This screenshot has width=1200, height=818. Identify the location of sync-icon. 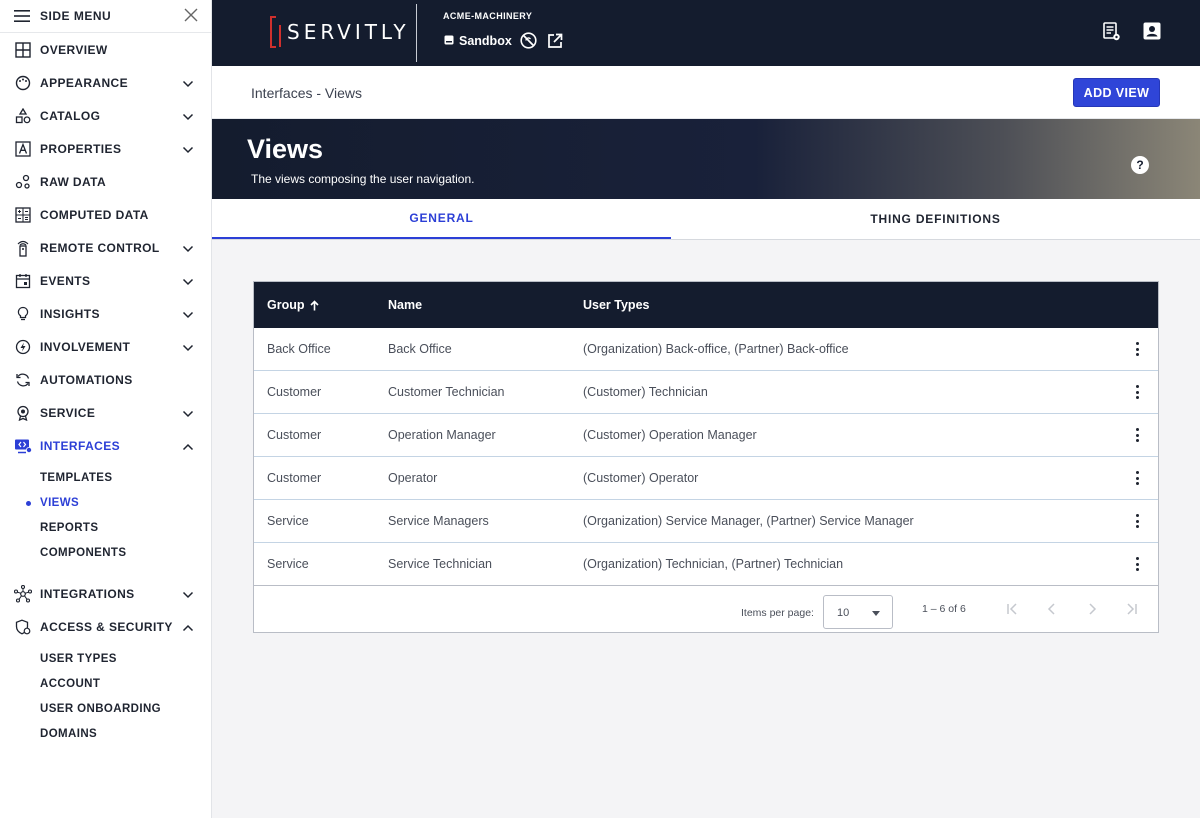
(23, 380).